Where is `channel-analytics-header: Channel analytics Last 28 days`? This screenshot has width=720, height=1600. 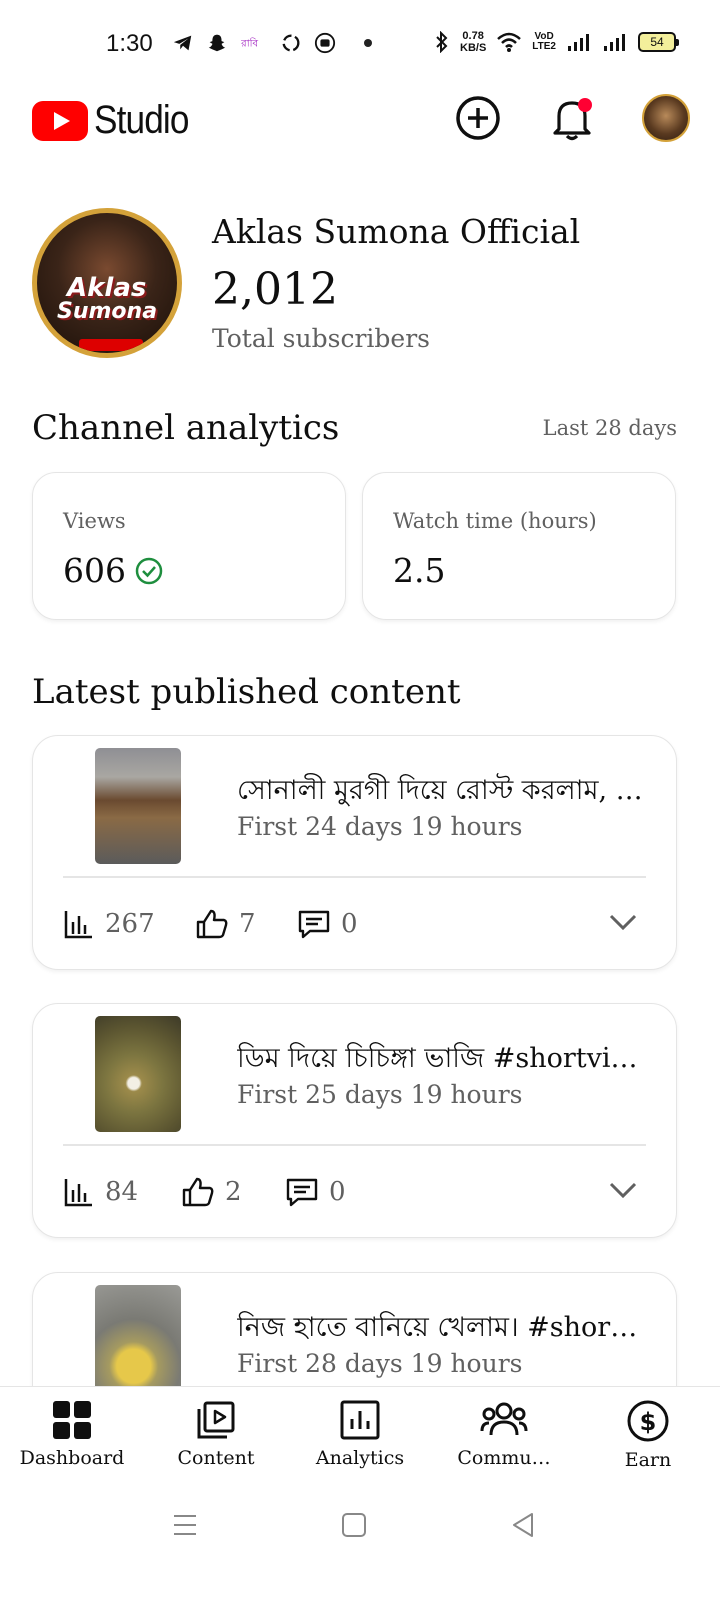 channel-analytics-header: Channel analytics Last 28 days is located at coordinates (354, 428).